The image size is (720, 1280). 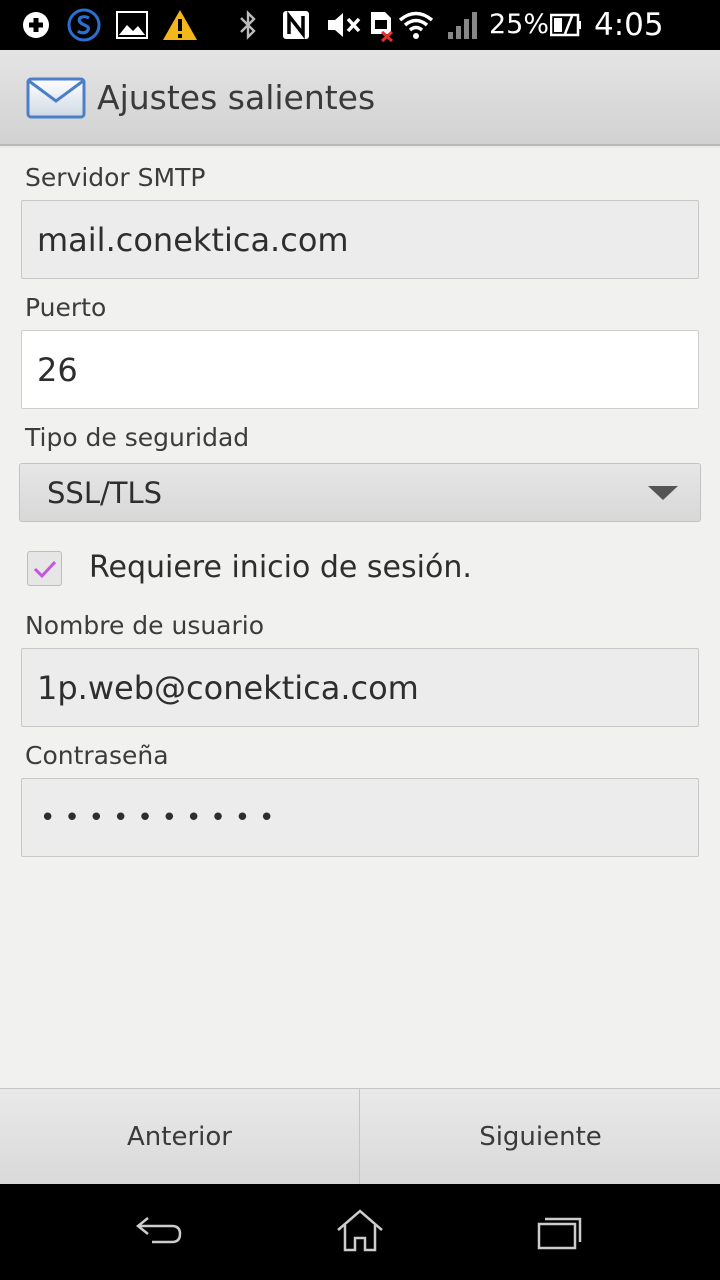 What do you see at coordinates (360, 687) in the screenshot?
I see `username-input: 1p.web@conektica.com` at bounding box center [360, 687].